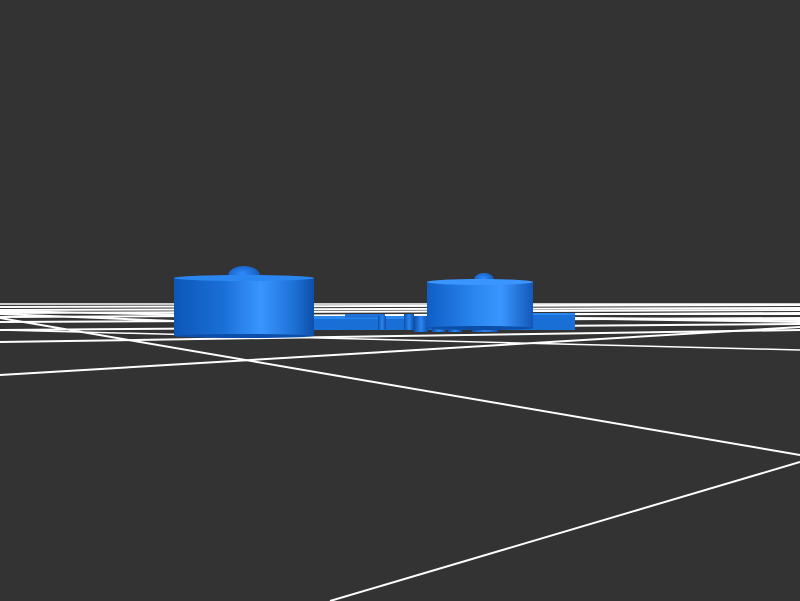 This screenshot has width=800, height=601. Describe the element at coordinates (244, 302) in the screenshot. I see `large-cylinder` at that location.